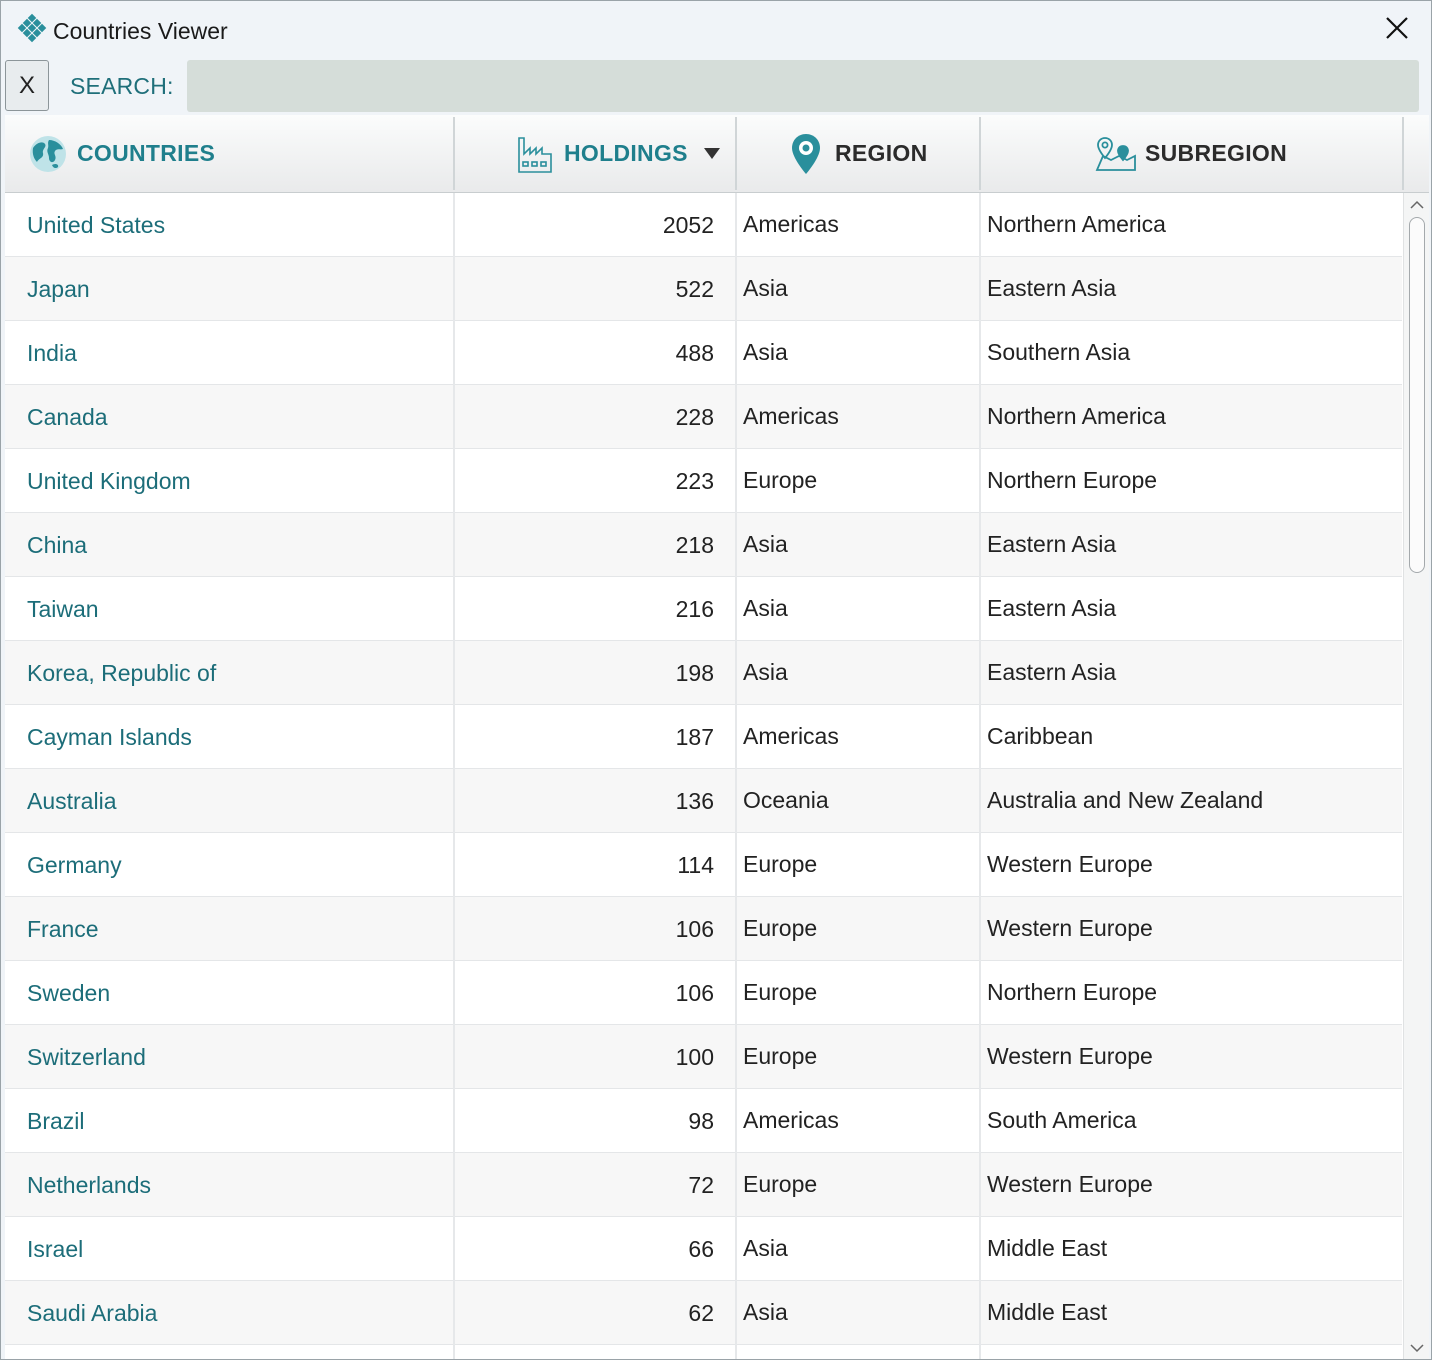 The image size is (1432, 1360). What do you see at coordinates (229, 801) in the screenshot?
I see `cell-country: Australia` at bounding box center [229, 801].